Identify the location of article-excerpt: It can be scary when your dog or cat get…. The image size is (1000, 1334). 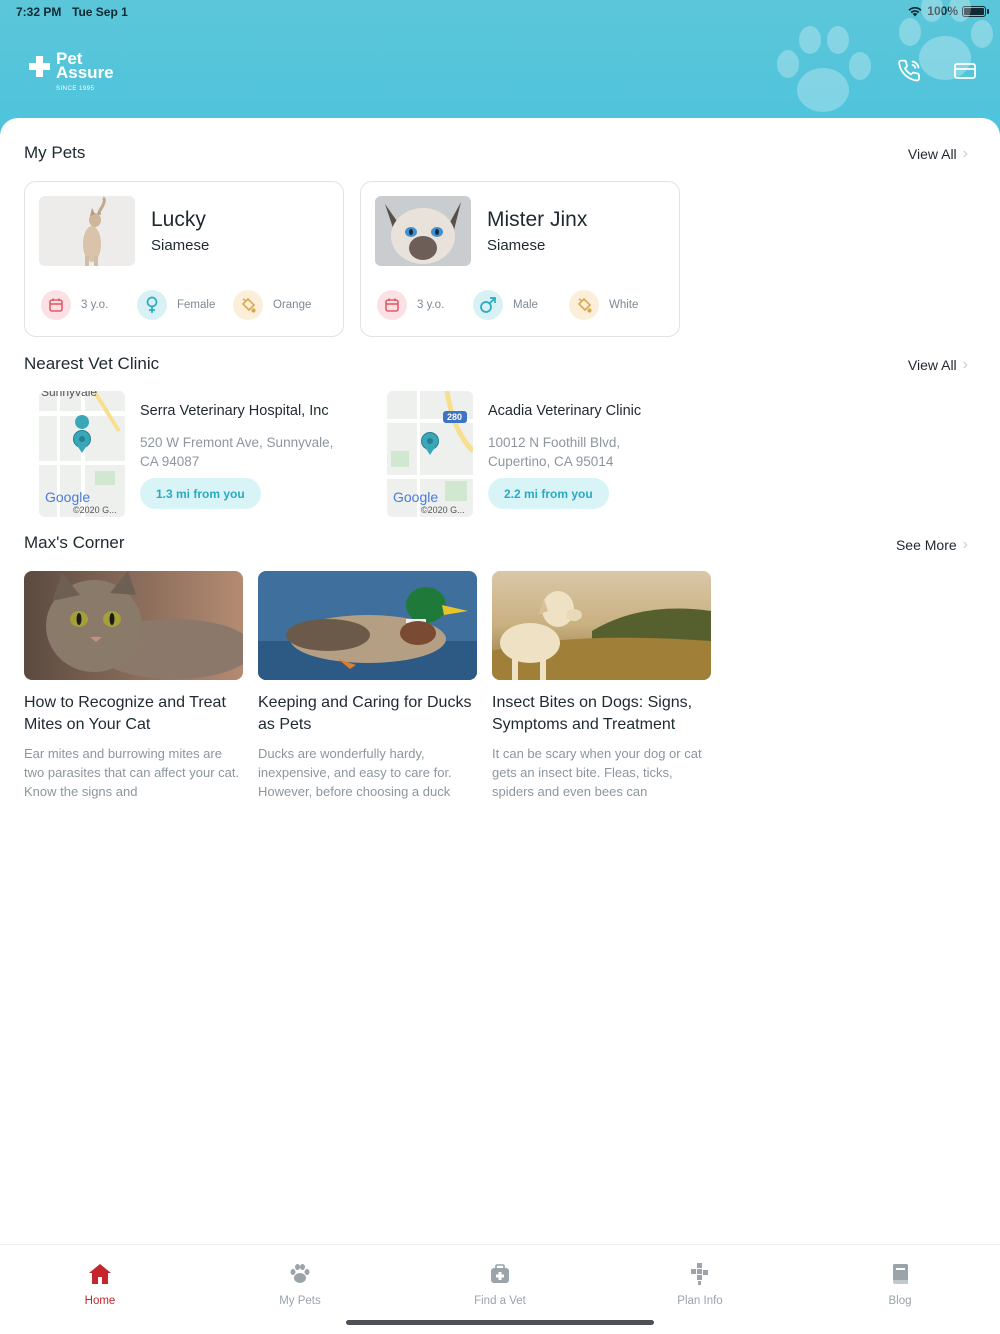
(597, 772).